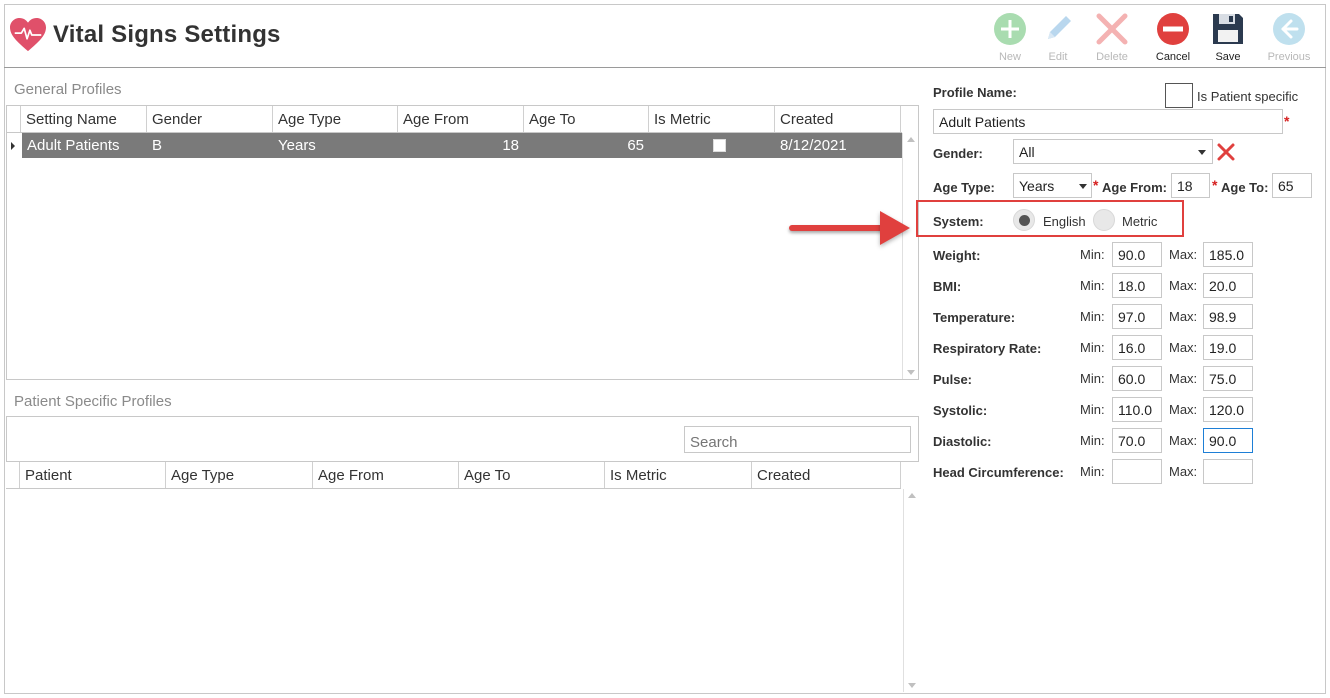 Image resolution: width=1330 pixels, height=698 pixels. I want to click on max-input: 90.0, so click(1228, 440).